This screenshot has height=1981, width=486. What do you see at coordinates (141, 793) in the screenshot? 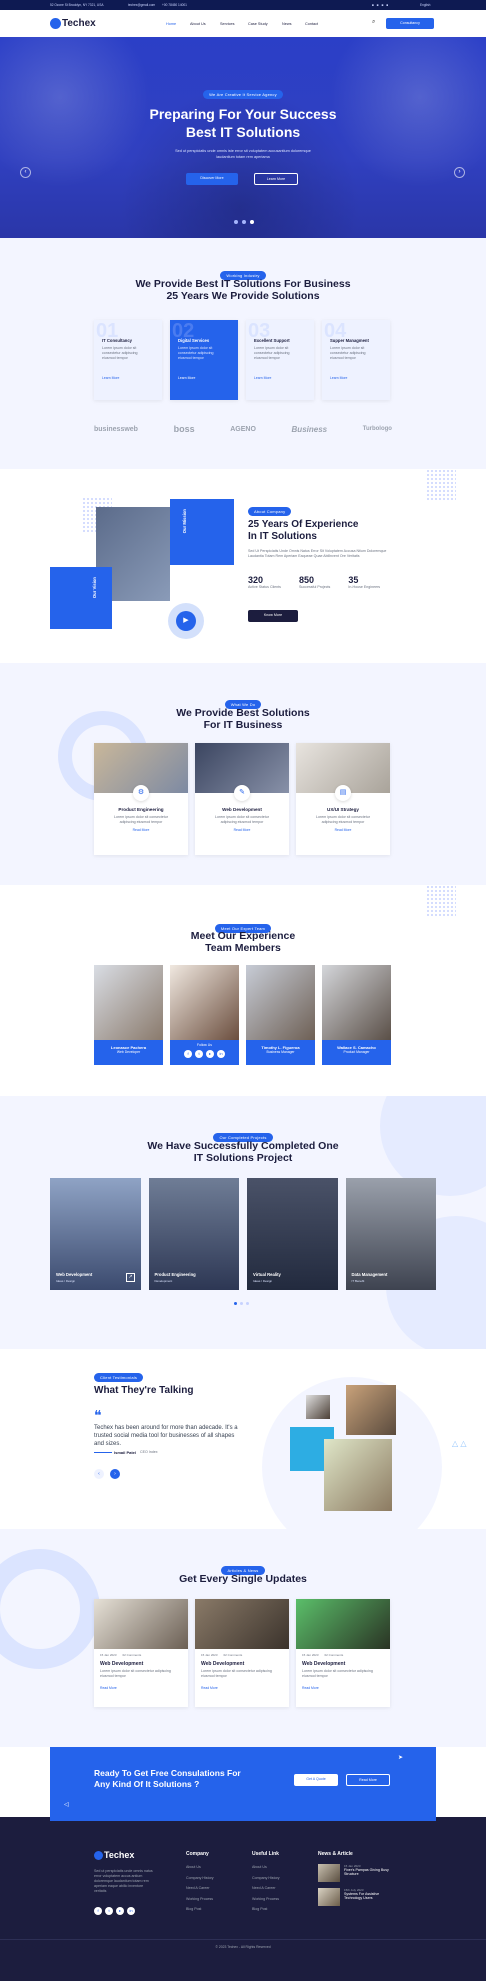
I see `engineering-icon: ⚙` at bounding box center [141, 793].